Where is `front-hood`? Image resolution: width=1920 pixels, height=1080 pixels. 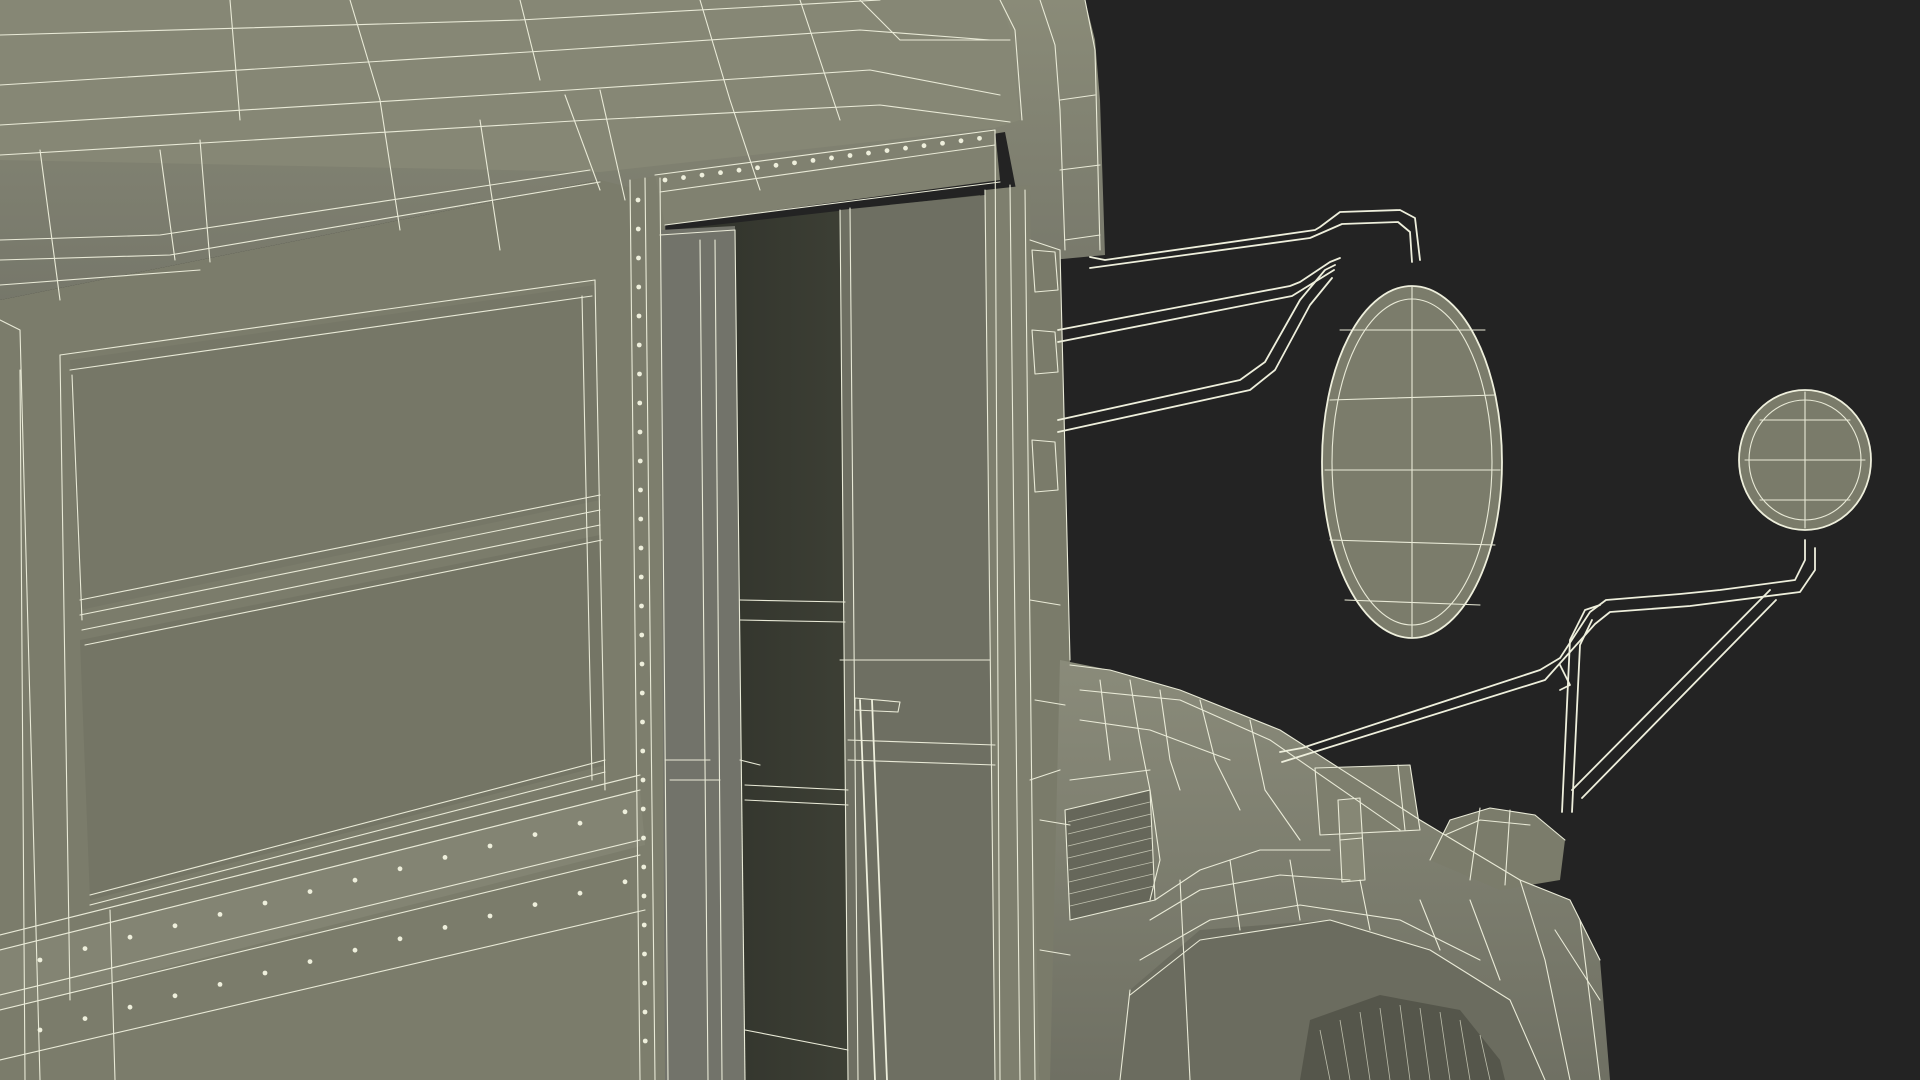
front-hood is located at coordinates (1330, 870).